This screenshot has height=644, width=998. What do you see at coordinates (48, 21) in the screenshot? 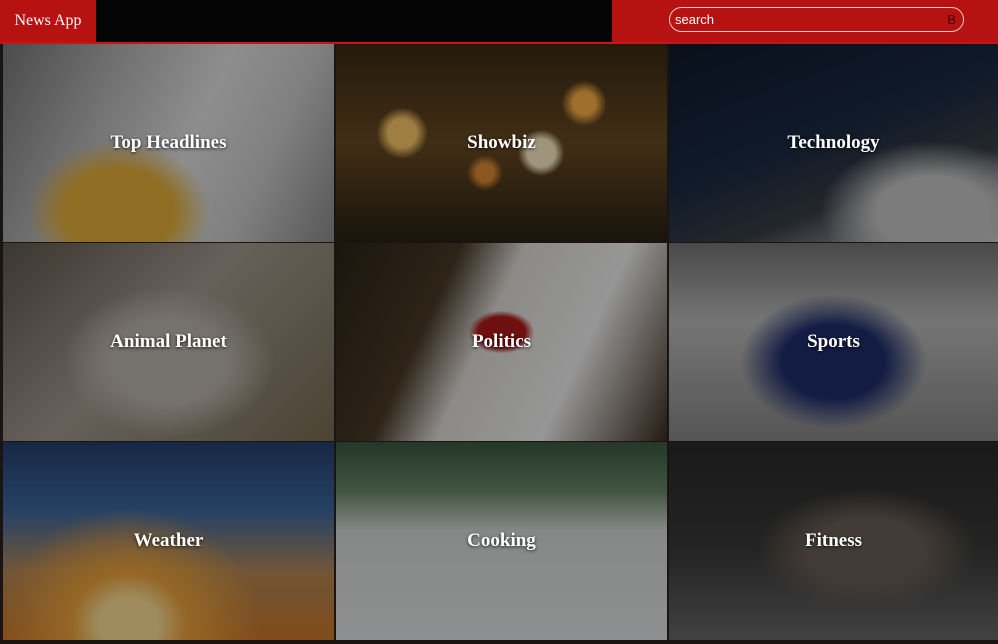
I see `app-brand: News App` at bounding box center [48, 21].